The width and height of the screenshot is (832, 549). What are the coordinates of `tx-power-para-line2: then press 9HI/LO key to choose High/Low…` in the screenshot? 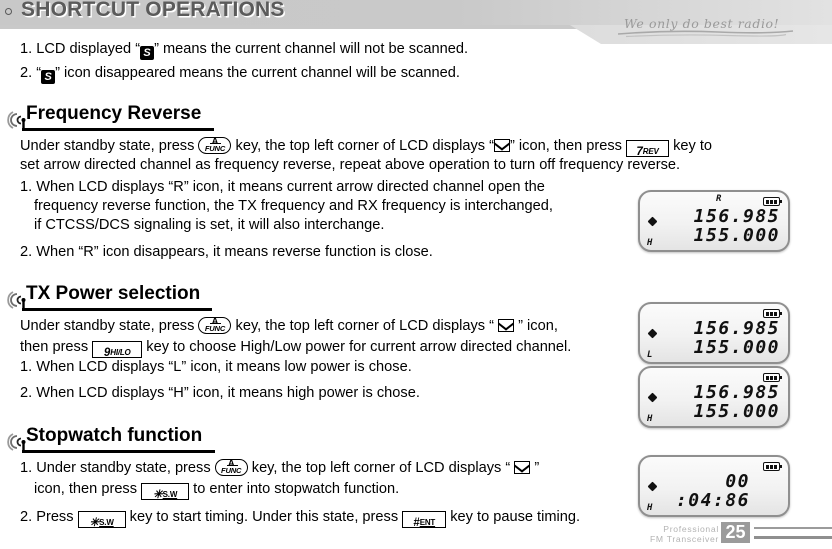 It's located at (296, 348).